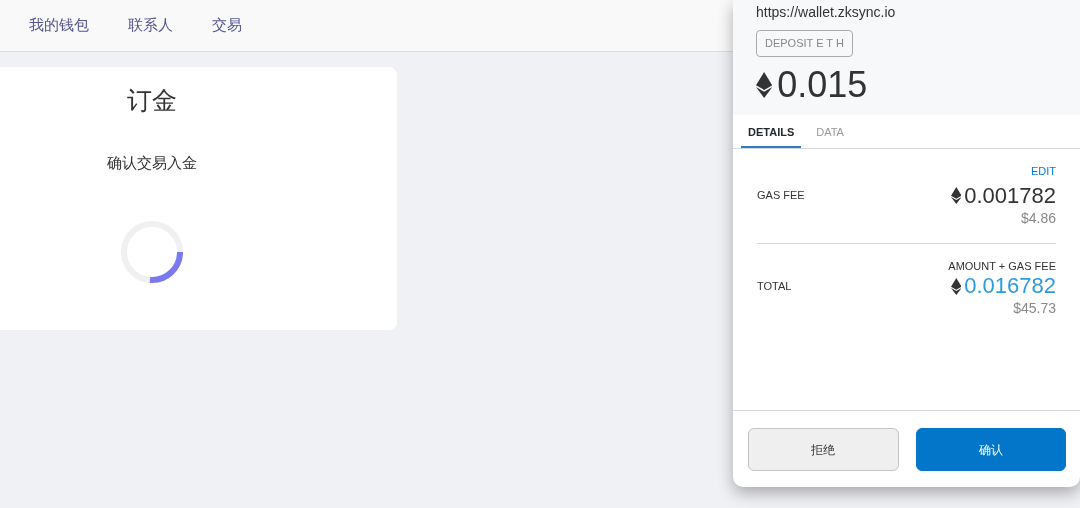 The width and height of the screenshot is (1080, 508). What do you see at coordinates (771, 131) in the screenshot?
I see `tab: DETAILS` at bounding box center [771, 131].